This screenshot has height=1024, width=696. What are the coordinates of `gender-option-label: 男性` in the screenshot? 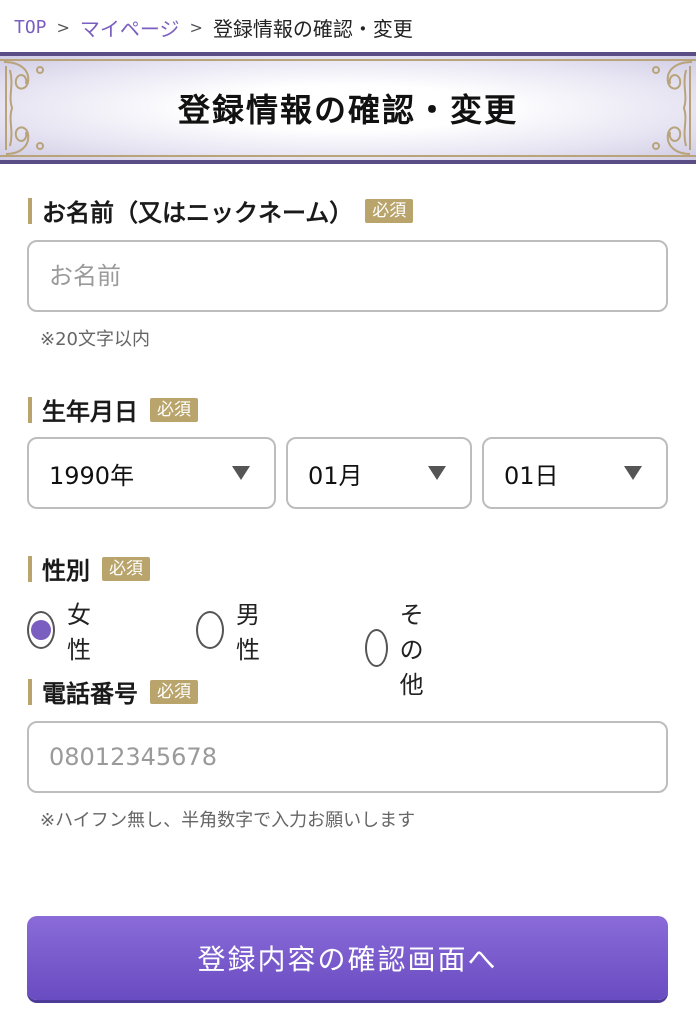 It's located at (248, 632).